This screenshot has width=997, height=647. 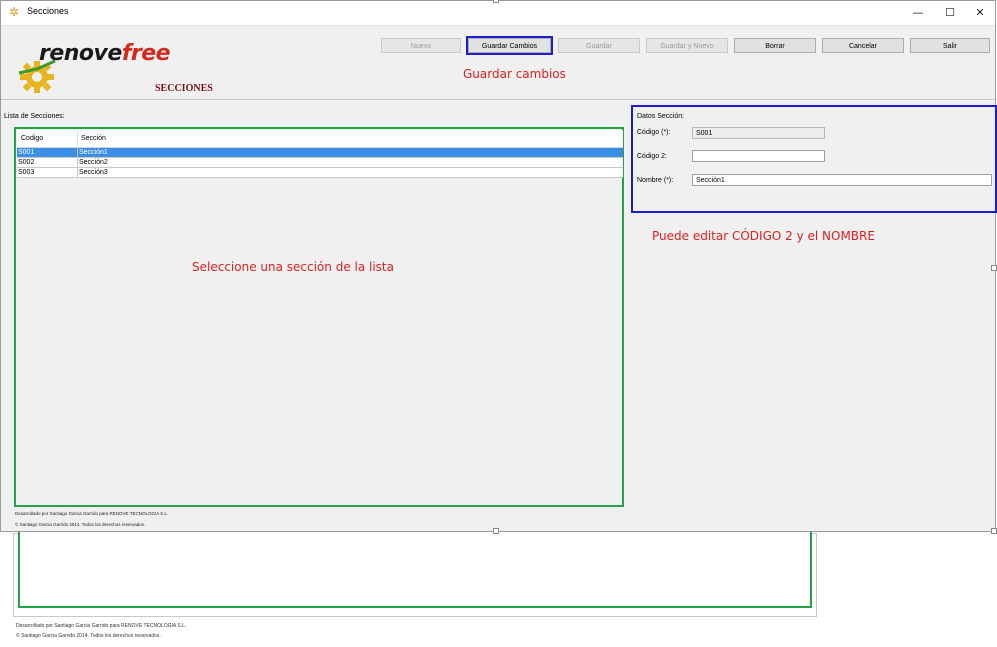 What do you see at coordinates (26, 152) in the screenshot?
I see `cell-codigo: S001` at bounding box center [26, 152].